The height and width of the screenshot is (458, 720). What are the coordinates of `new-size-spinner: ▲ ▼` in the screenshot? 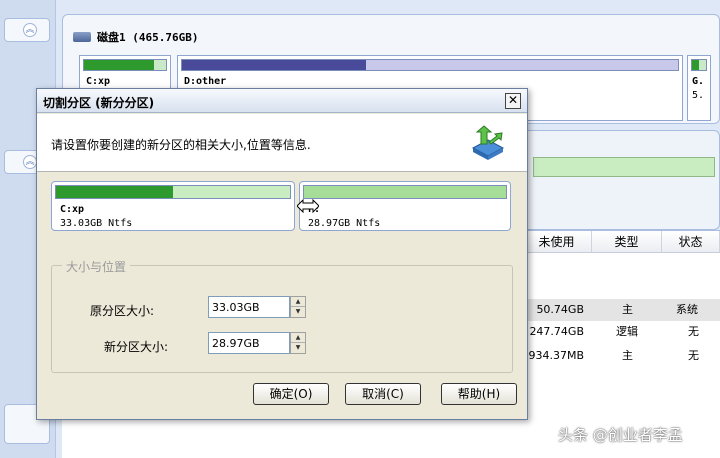 It's located at (298, 343).